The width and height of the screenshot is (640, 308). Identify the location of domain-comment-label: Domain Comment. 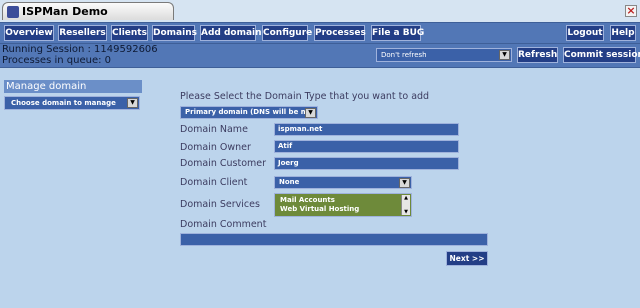
(223, 224).